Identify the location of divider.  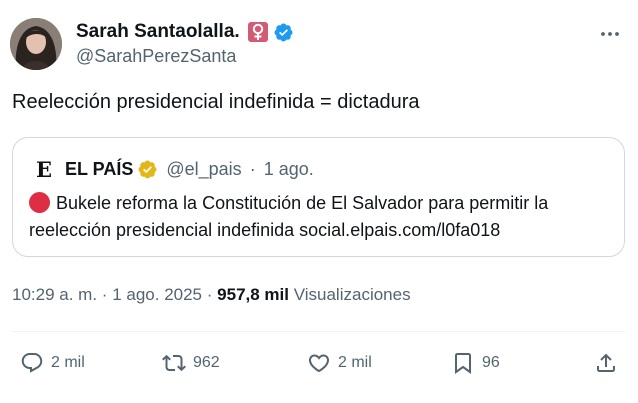
(318, 331).